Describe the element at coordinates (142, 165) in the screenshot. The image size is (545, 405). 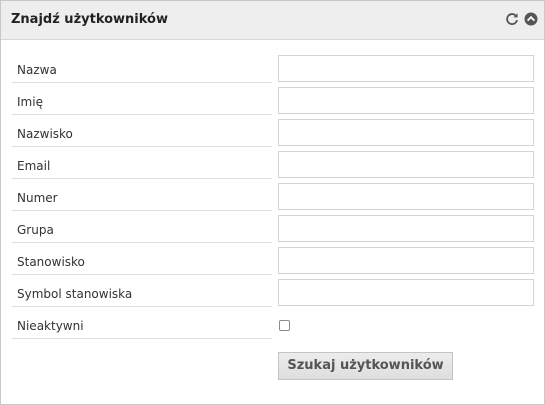
I see `email-label: Email` at that location.